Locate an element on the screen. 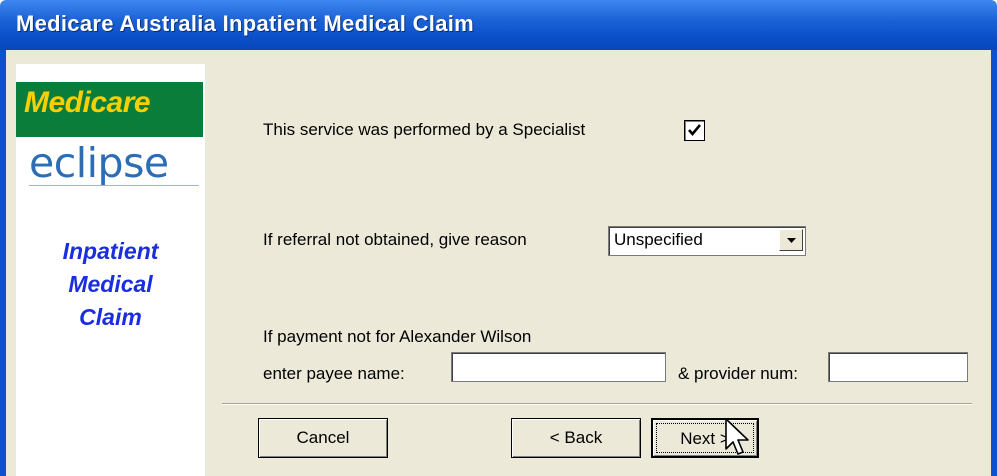  referral-reason-value: Unspecified is located at coordinates (658, 239).